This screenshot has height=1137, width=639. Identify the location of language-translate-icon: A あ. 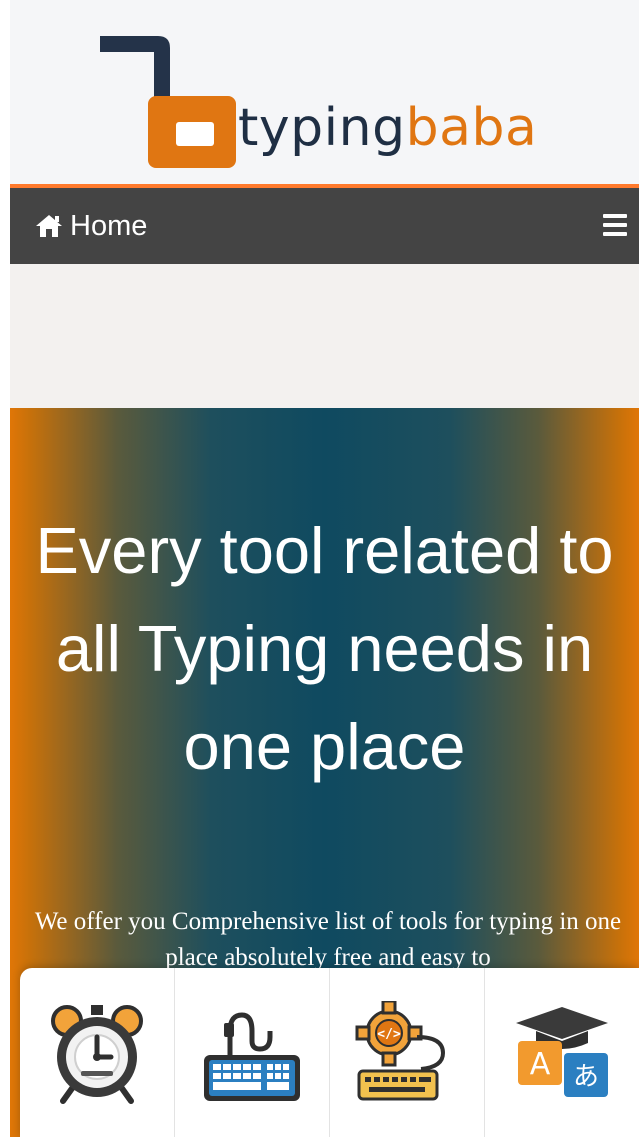
(562, 1051).